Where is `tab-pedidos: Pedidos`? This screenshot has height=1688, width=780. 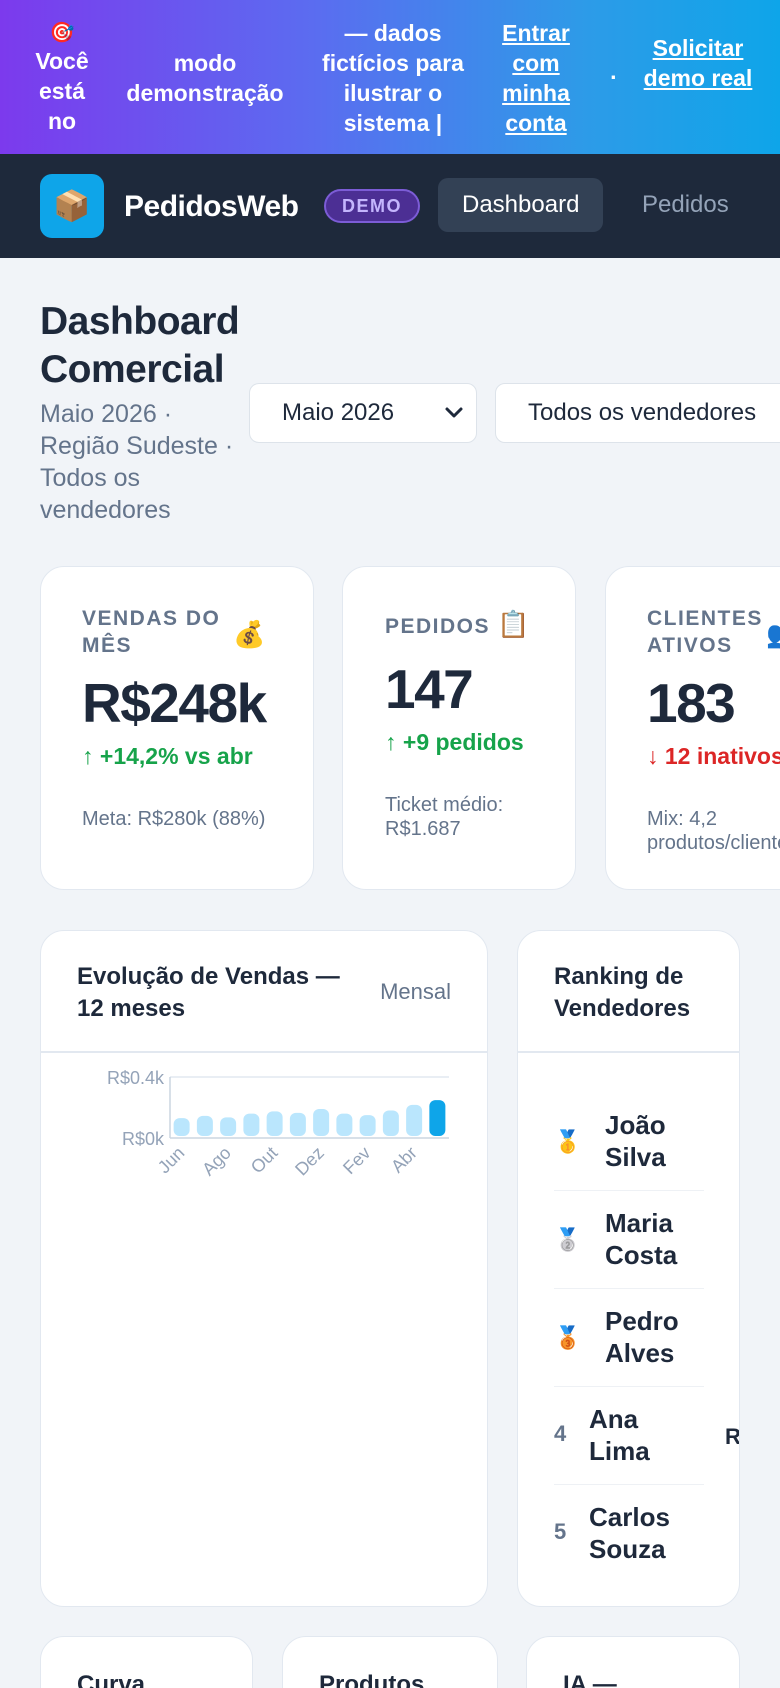
tab-pedidos: Pedidos is located at coordinates (685, 205).